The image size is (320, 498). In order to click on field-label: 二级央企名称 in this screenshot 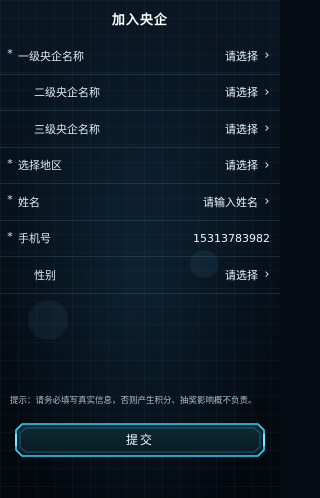, I will do `click(67, 93)`.